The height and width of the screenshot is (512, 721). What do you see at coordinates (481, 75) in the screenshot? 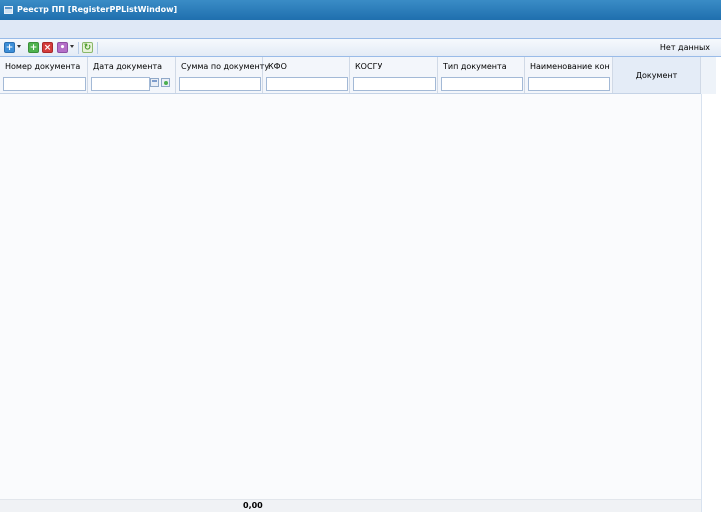
I see `column-doc-type: Тип документа` at bounding box center [481, 75].